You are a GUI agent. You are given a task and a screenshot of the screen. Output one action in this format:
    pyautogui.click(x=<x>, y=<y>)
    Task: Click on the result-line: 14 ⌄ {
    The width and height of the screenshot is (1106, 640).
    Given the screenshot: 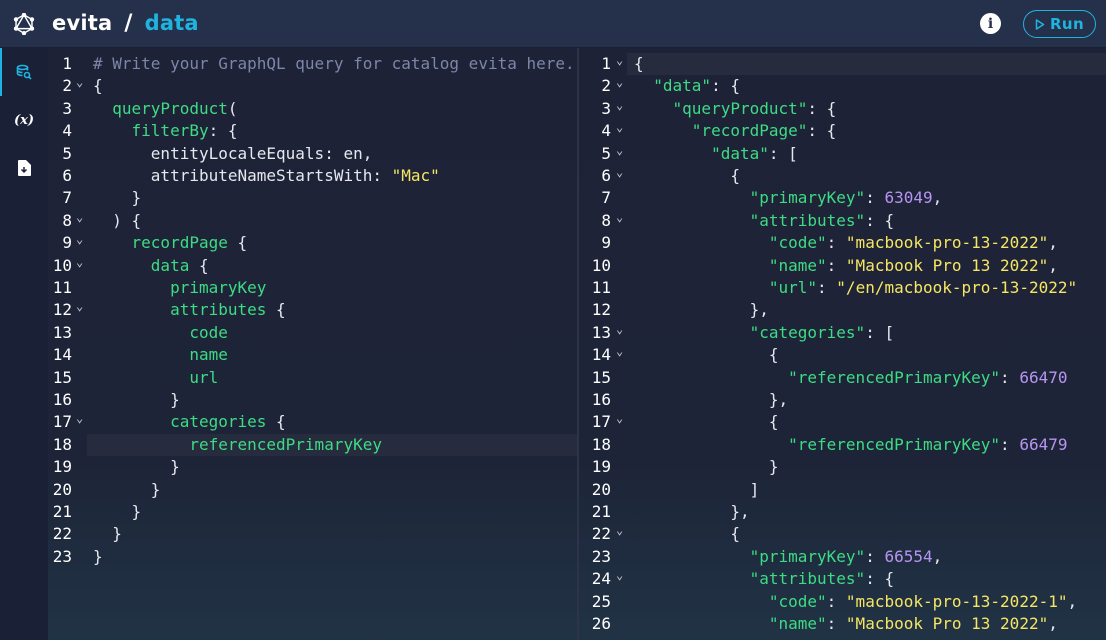 What is the action you would take?
    pyautogui.click(x=842, y=355)
    